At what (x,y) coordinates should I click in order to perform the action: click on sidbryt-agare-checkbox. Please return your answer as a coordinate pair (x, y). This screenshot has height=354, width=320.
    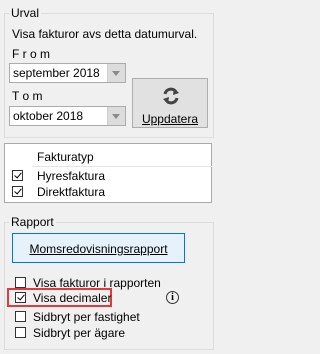
    Looking at the image, I should click on (20, 332).